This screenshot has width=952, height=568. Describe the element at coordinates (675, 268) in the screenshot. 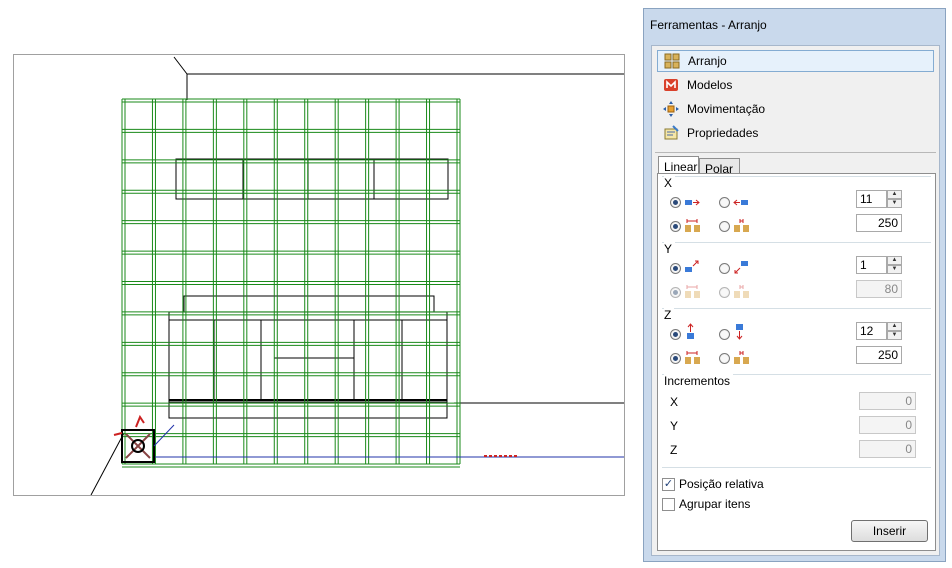

I see `y-dir-positive-radio` at that location.